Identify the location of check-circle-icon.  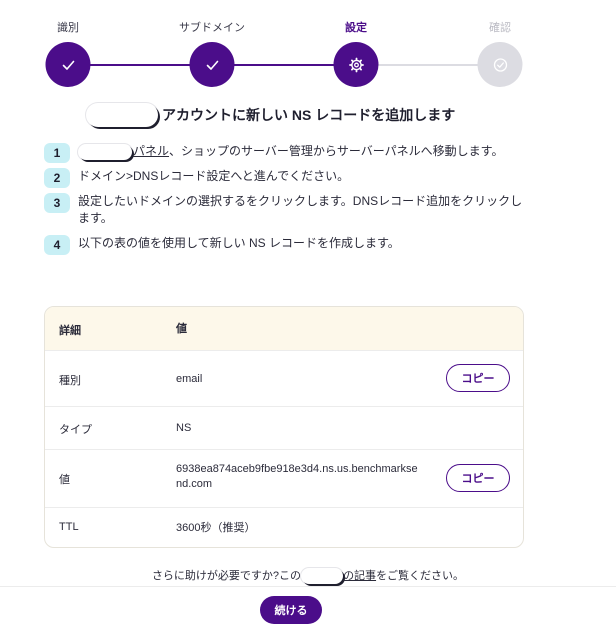
(500, 64).